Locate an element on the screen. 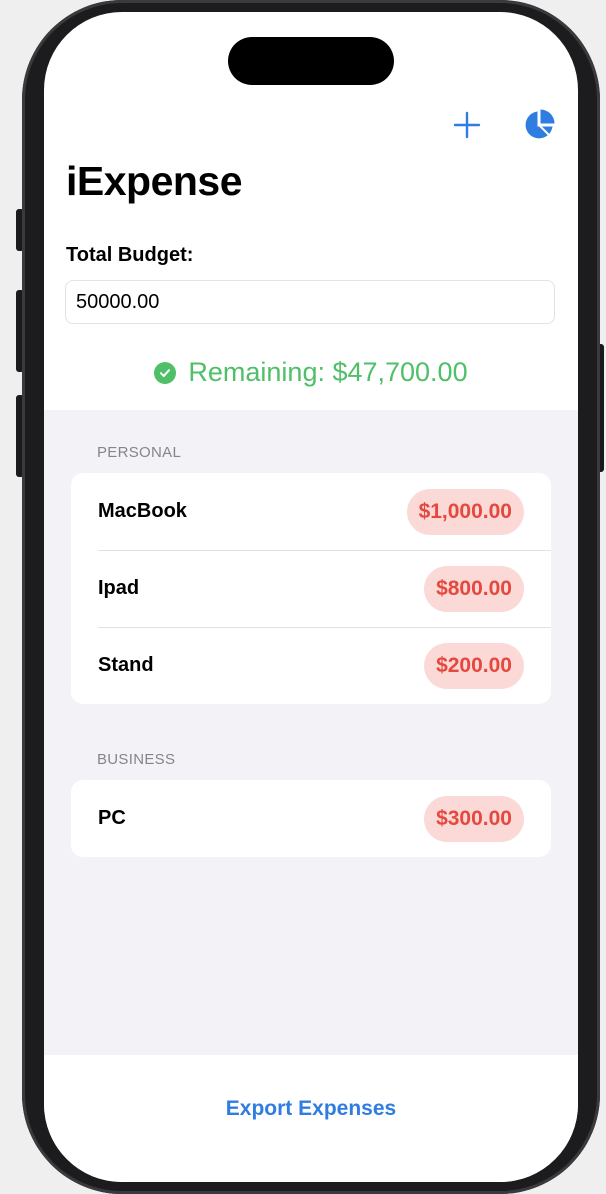 The image size is (606, 1194). section-business: PC $300.00 is located at coordinates (311, 818).